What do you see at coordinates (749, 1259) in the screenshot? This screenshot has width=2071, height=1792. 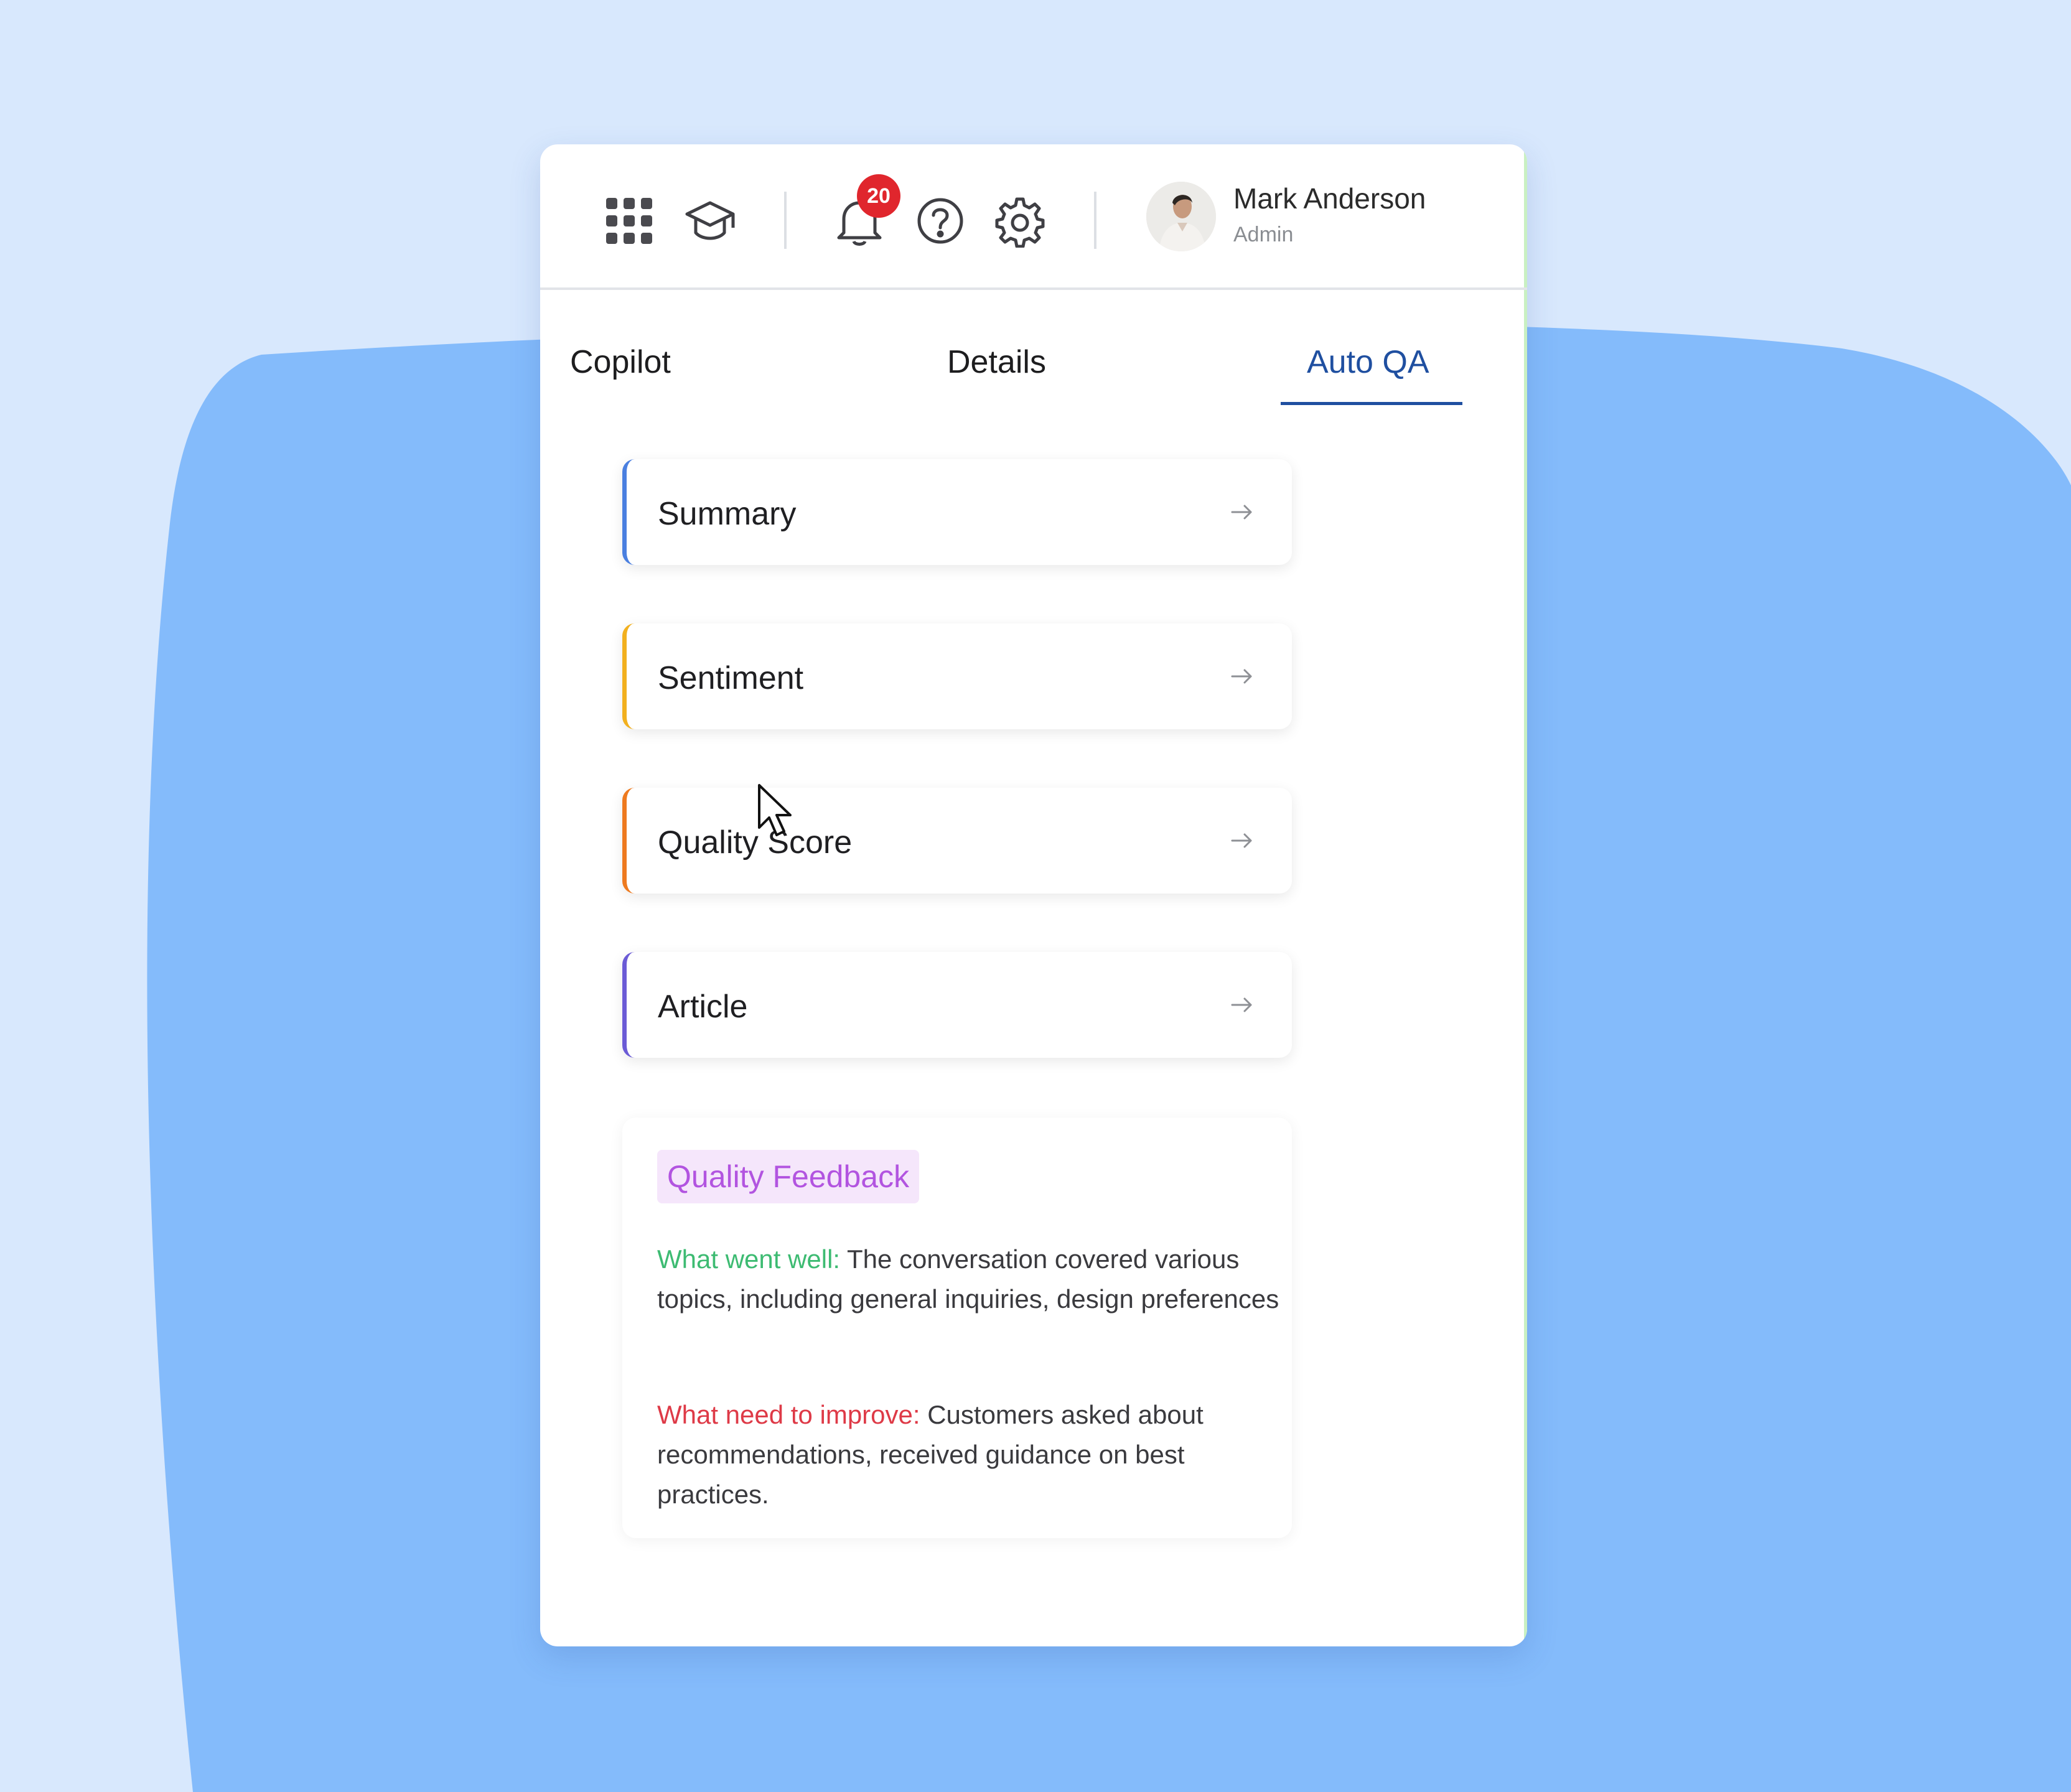 I see `went-well-label: What went well:` at bounding box center [749, 1259].